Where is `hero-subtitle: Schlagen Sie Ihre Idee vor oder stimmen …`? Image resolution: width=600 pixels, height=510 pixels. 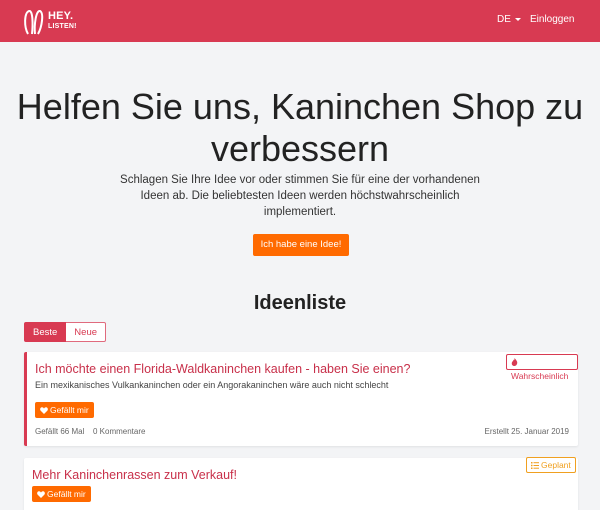
hero-subtitle: Schlagen Sie Ihre Idee vor oder stimmen … is located at coordinates (300, 196).